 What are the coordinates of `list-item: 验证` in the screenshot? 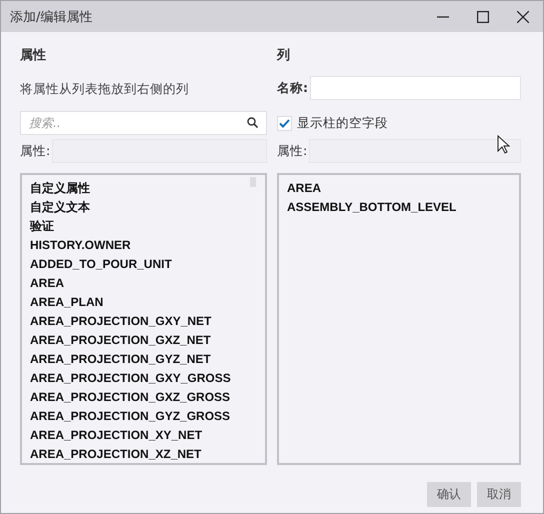 It's located at (147, 226).